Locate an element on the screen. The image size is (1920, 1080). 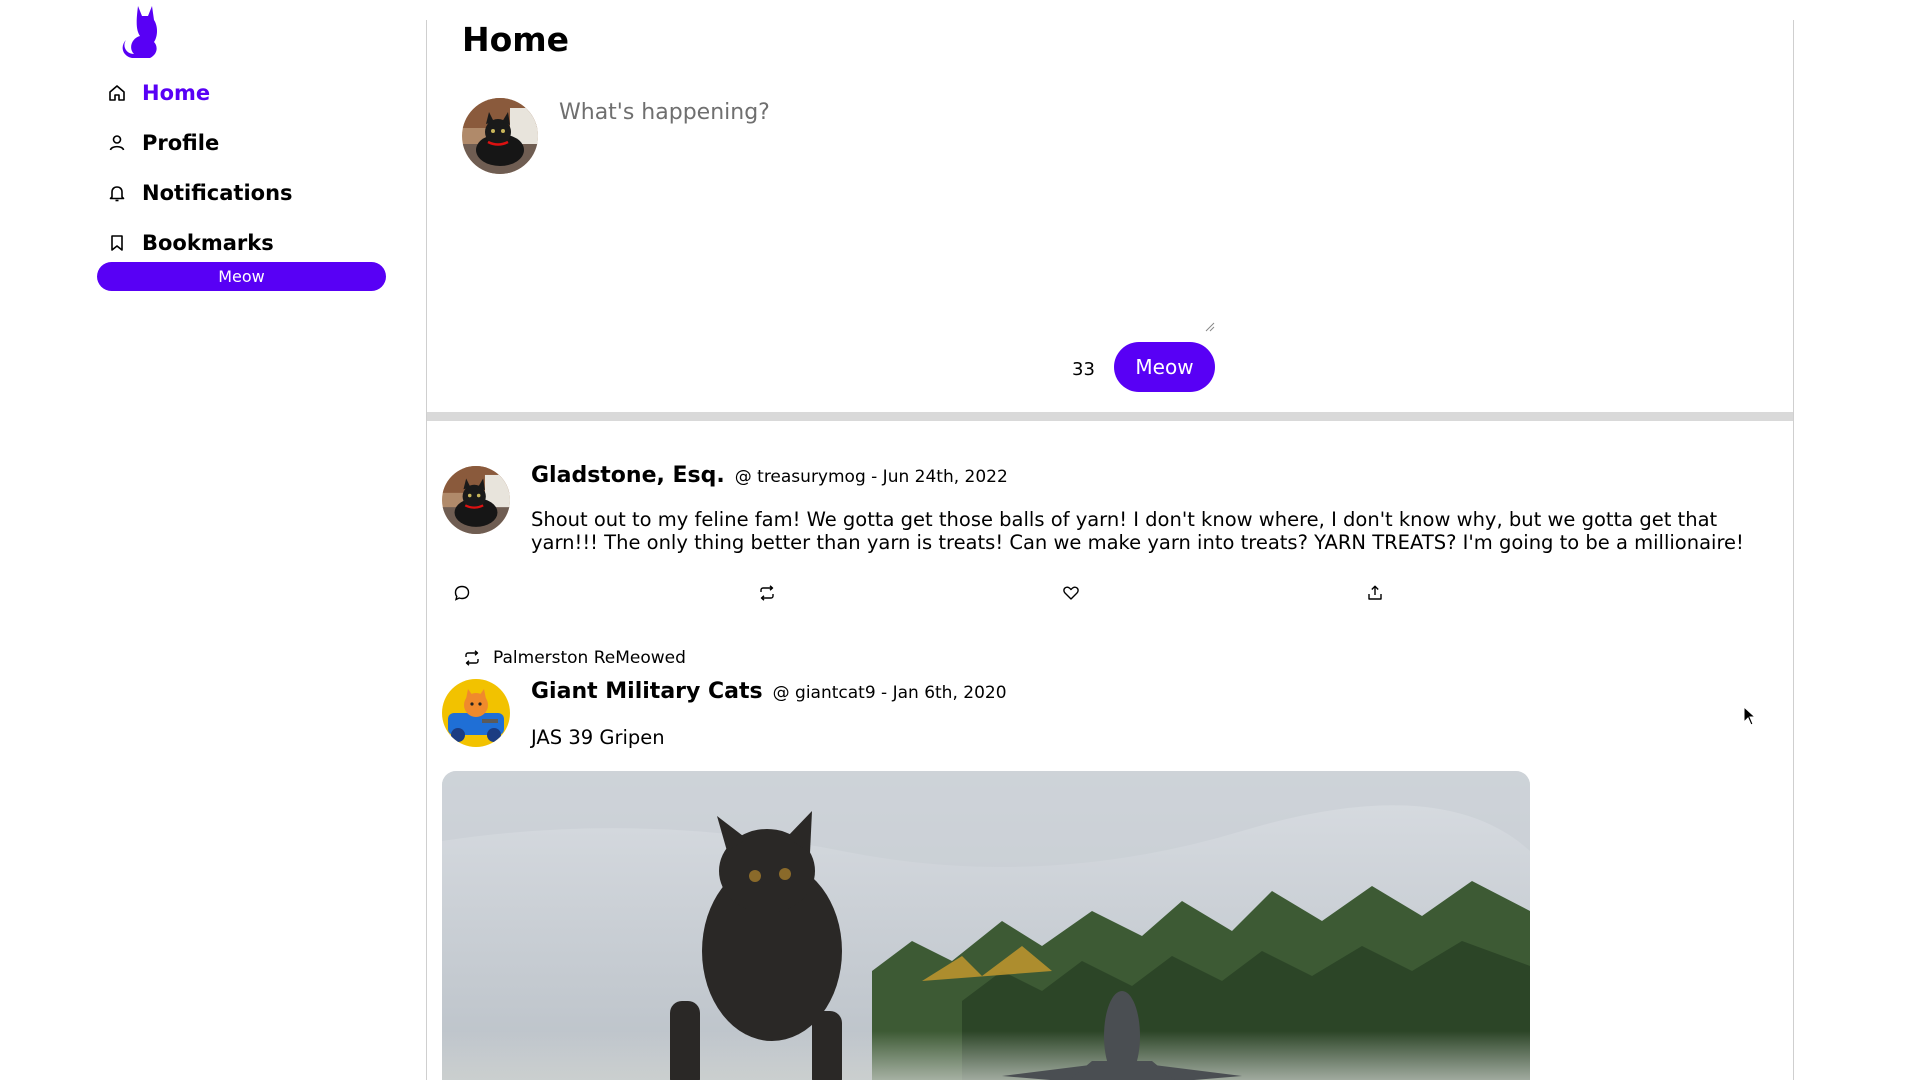
remeow-label: Palmerston ReMeowed is located at coordinates (589, 658).